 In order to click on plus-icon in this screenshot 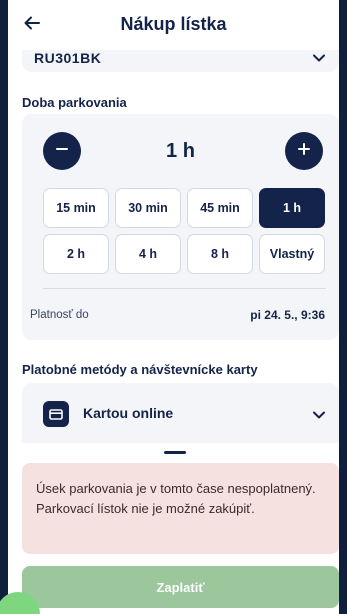, I will do `click(304, 151)`.